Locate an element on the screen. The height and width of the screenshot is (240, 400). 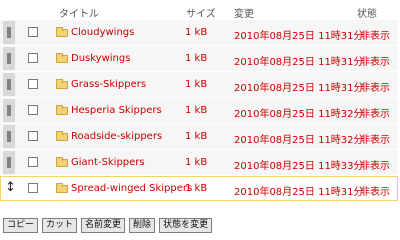
item-name-link: Grass-Skippers is located at coordinates (108, 84).